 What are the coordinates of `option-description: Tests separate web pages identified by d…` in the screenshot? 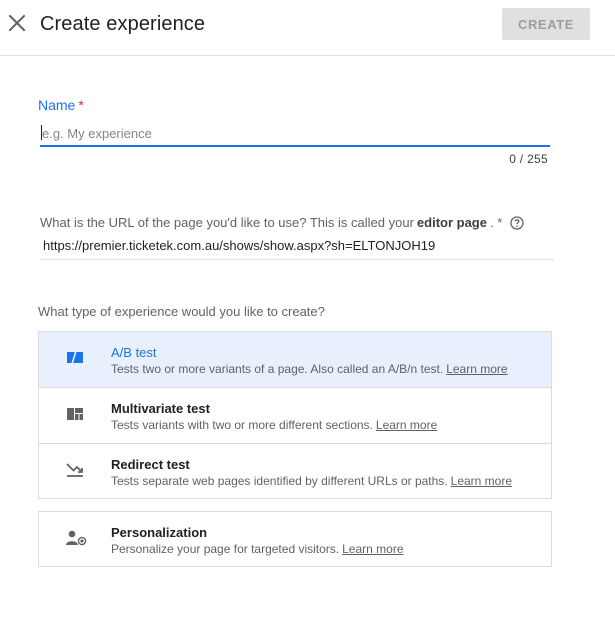 It's located at (312, 481).